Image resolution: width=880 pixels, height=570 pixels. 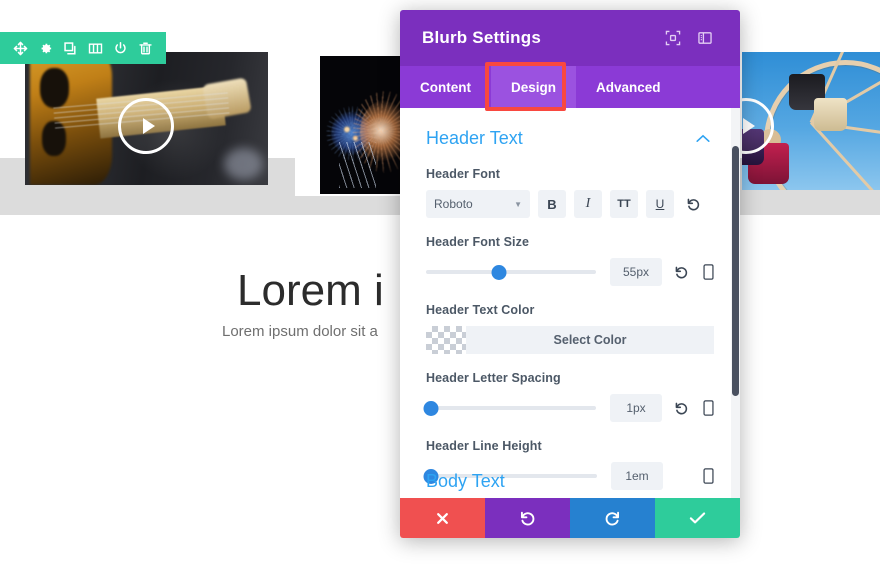 I want to click on move-icon, so click(x=20, y=48).